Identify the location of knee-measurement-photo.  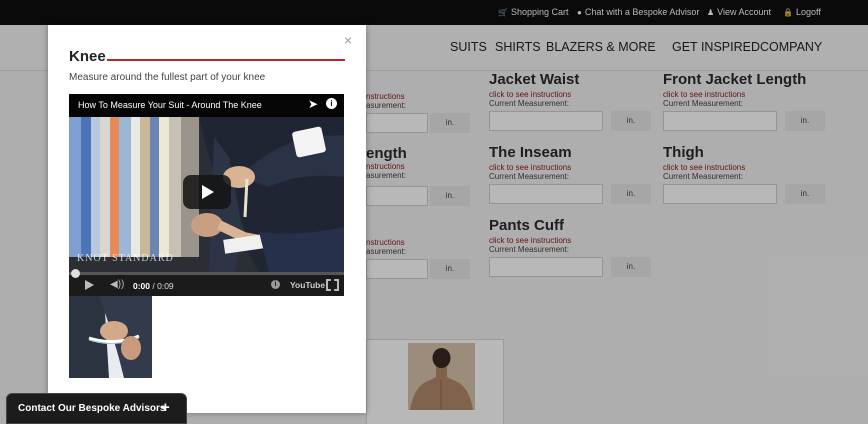
(110, 337).